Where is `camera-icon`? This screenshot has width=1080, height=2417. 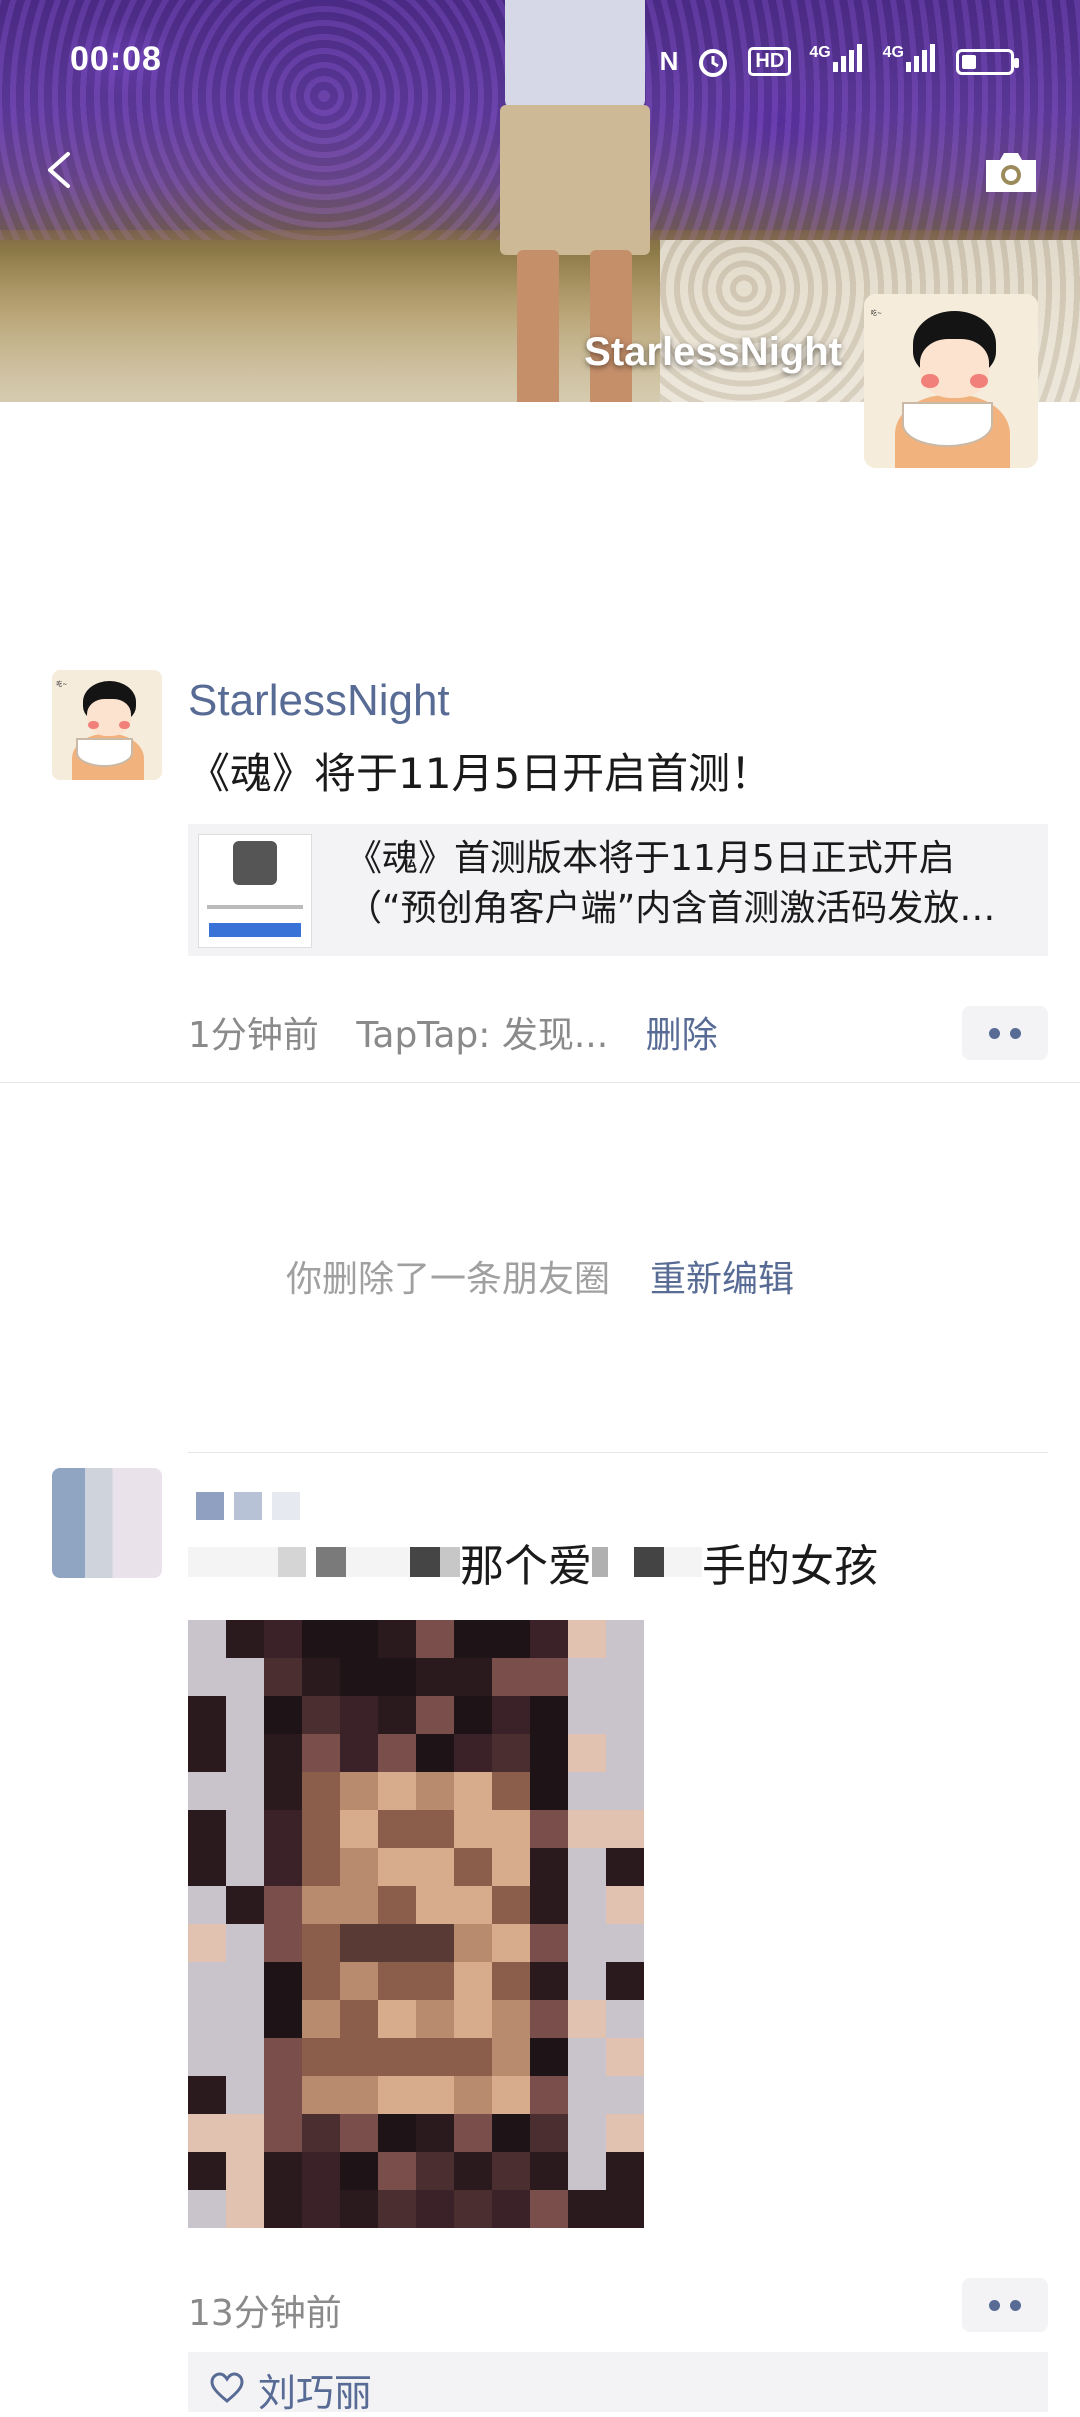
camera-icon is located at coordinates (1011, 172).